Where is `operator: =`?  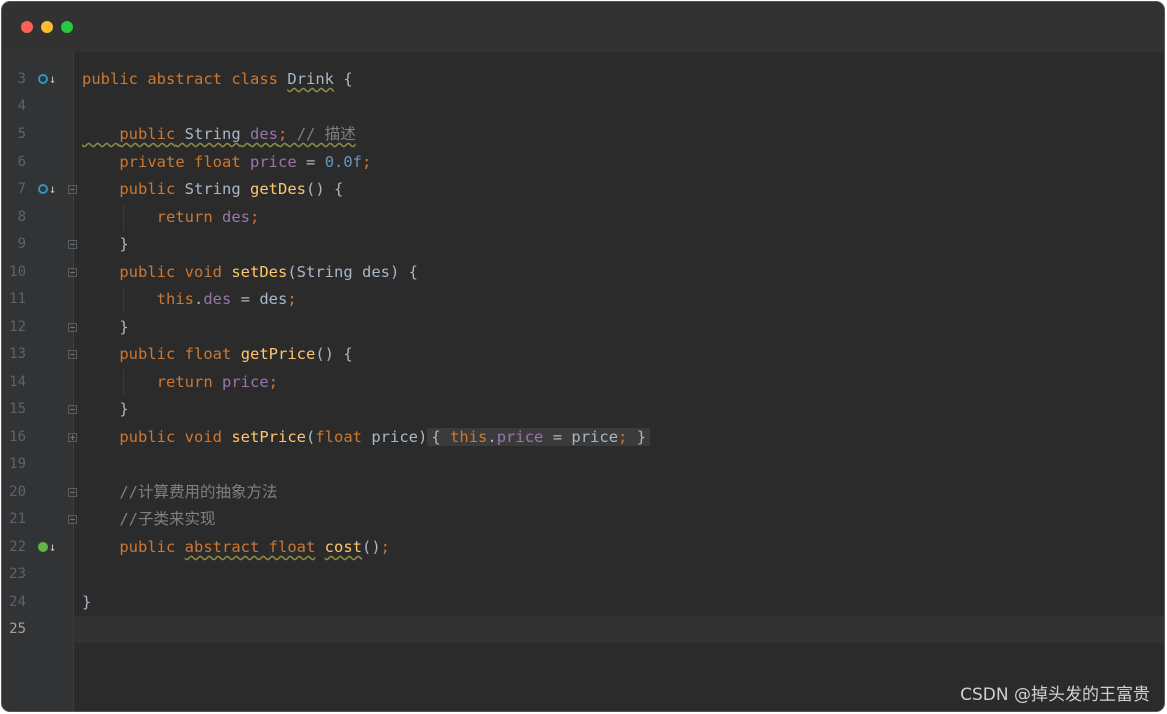
operator: = is located at coordinates (310, 162).